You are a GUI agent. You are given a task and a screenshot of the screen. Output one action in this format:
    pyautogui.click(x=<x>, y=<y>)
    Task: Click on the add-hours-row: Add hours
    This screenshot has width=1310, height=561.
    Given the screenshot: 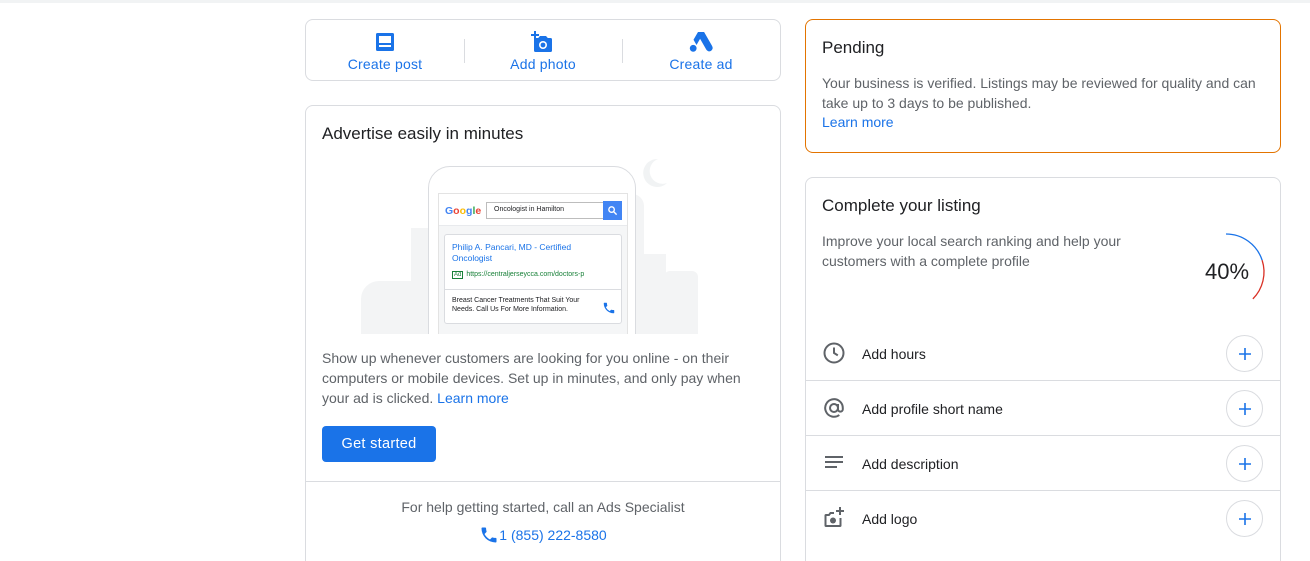 What is the action you would take?
    pyautogui.click(x=1043, y=353)
    